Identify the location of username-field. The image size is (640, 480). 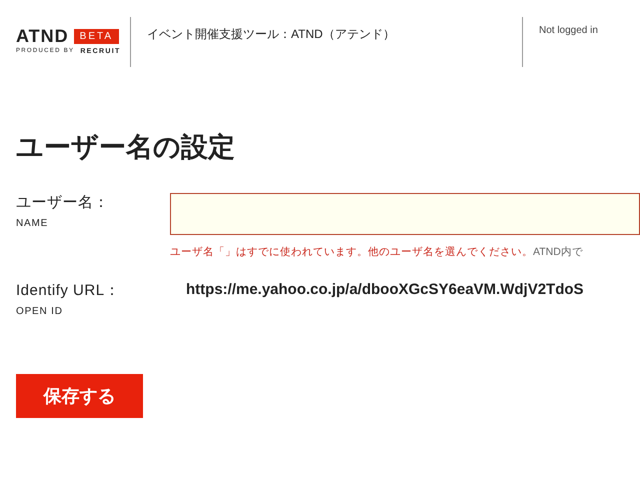
(405, 214).